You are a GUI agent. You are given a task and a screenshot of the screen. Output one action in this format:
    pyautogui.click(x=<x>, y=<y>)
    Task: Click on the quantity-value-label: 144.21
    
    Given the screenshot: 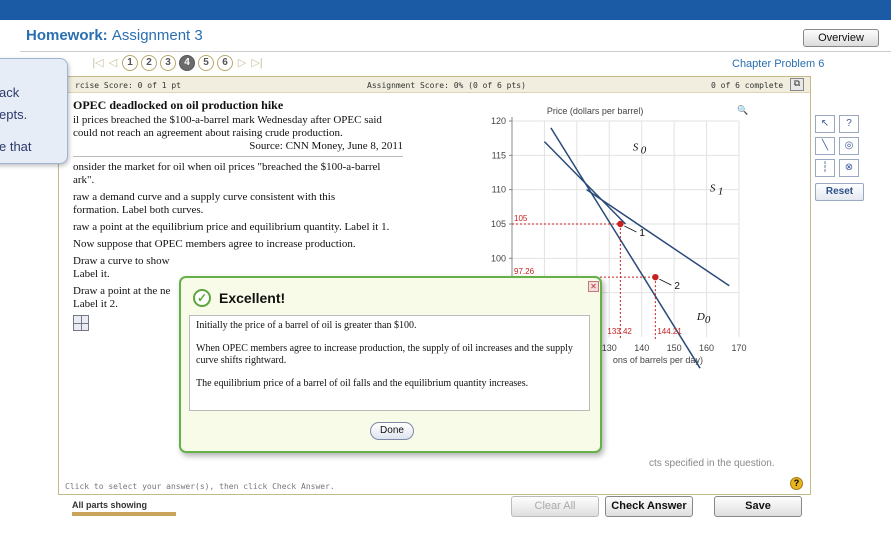 What is the action you would take?
    pyautogui.click(x=669, y=331)
    